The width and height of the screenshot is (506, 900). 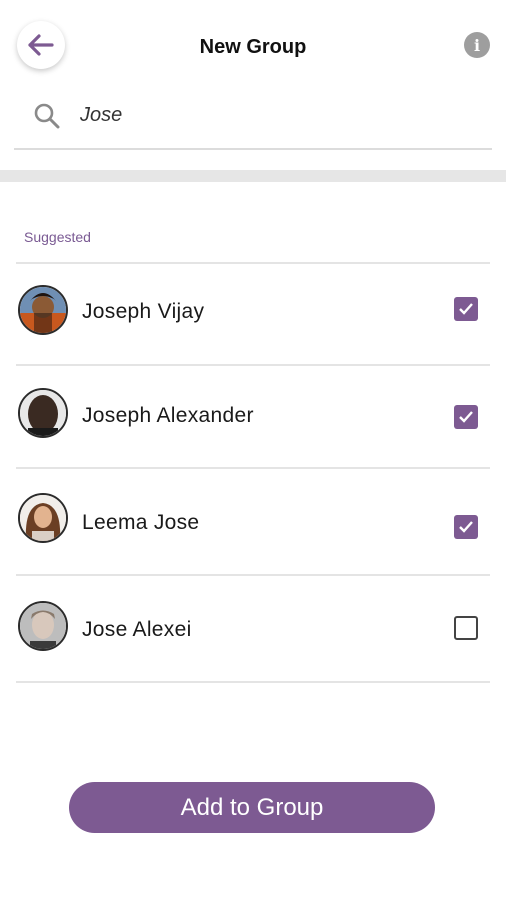 I want to click on page-title: New Group, so click(x=253, y=47).